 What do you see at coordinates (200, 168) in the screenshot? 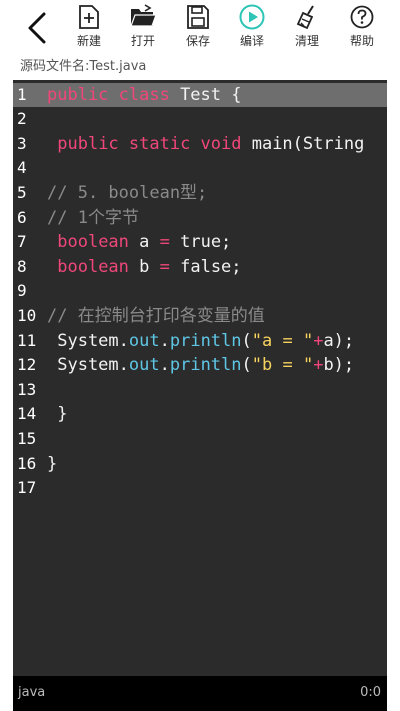
I see `code-line: 4` at bounding box center [200, 168].